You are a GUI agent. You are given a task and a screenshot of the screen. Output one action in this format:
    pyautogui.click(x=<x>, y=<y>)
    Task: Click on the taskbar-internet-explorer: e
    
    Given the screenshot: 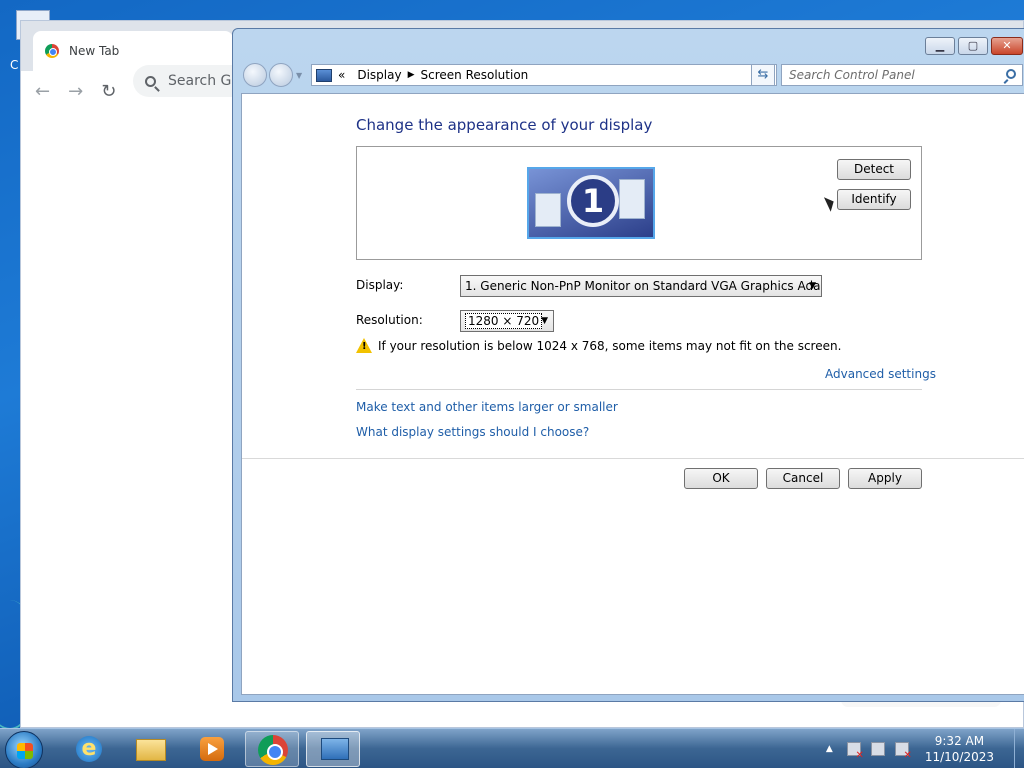 What is the action you would take?
    pyautogui.click(x=89, y=749)
    